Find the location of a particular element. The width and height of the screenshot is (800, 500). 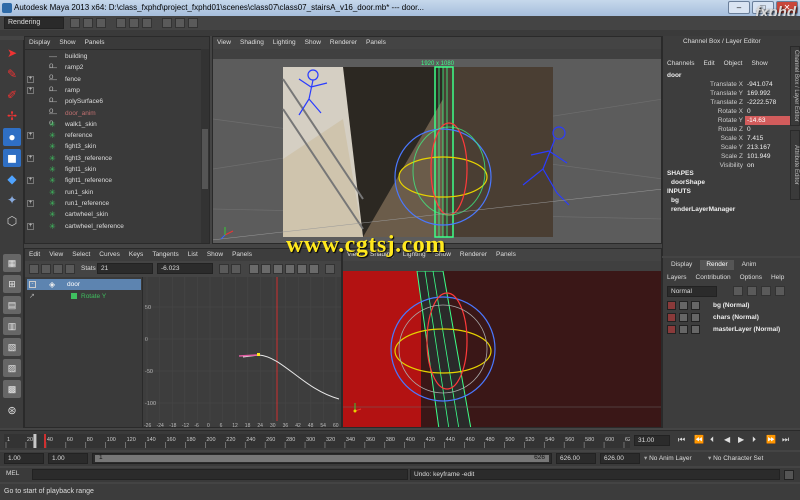

outliner-menu-panels: Panels is located at coordinates (95, 43).